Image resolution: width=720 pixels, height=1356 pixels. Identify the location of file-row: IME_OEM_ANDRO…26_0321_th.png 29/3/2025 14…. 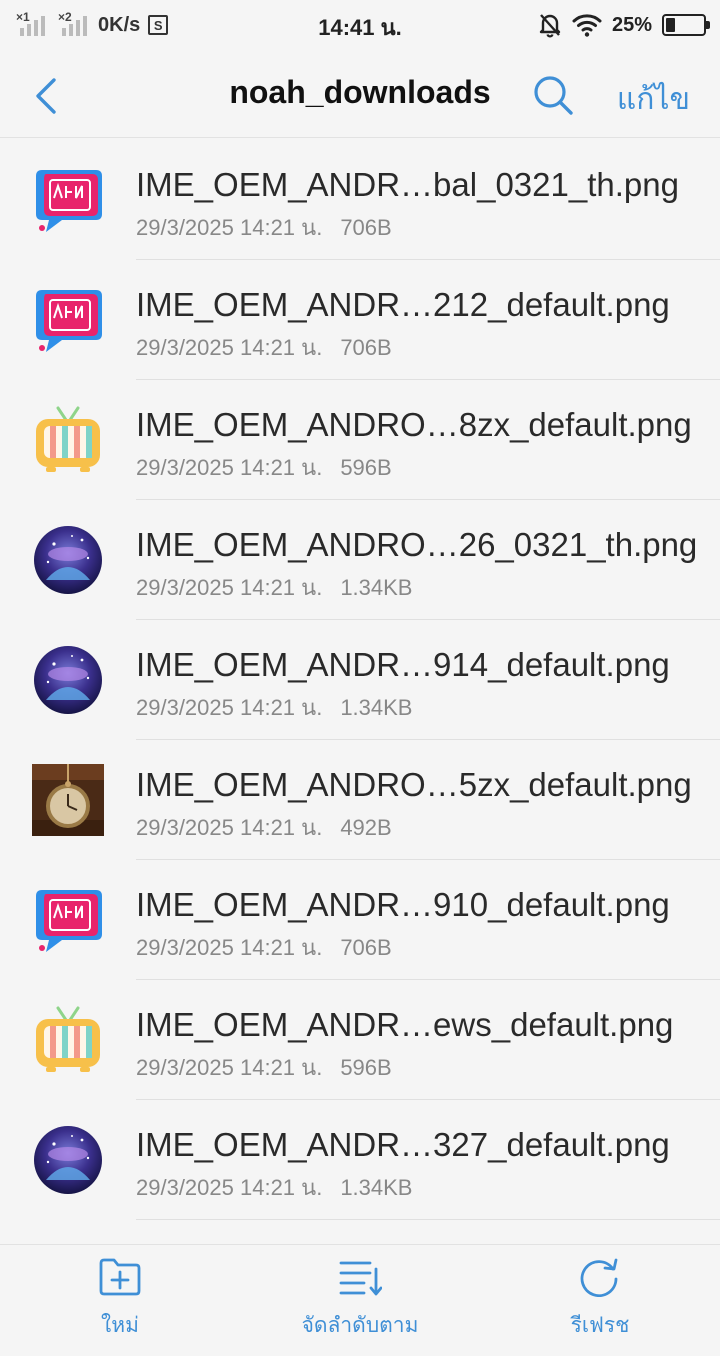
(360, 560).